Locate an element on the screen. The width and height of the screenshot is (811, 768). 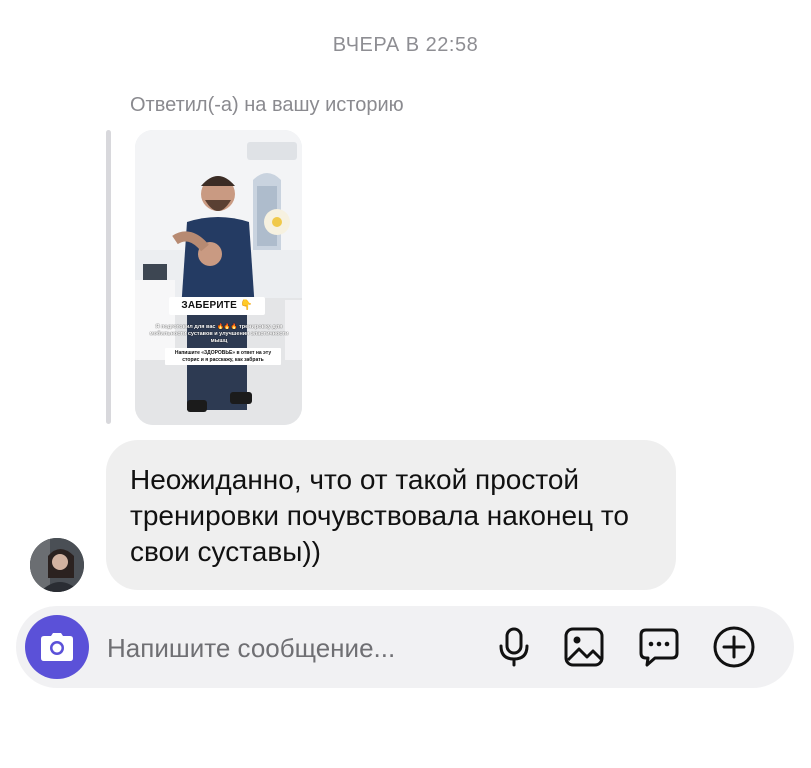
sticker-chat-icon is located at coordinates (659, 647).